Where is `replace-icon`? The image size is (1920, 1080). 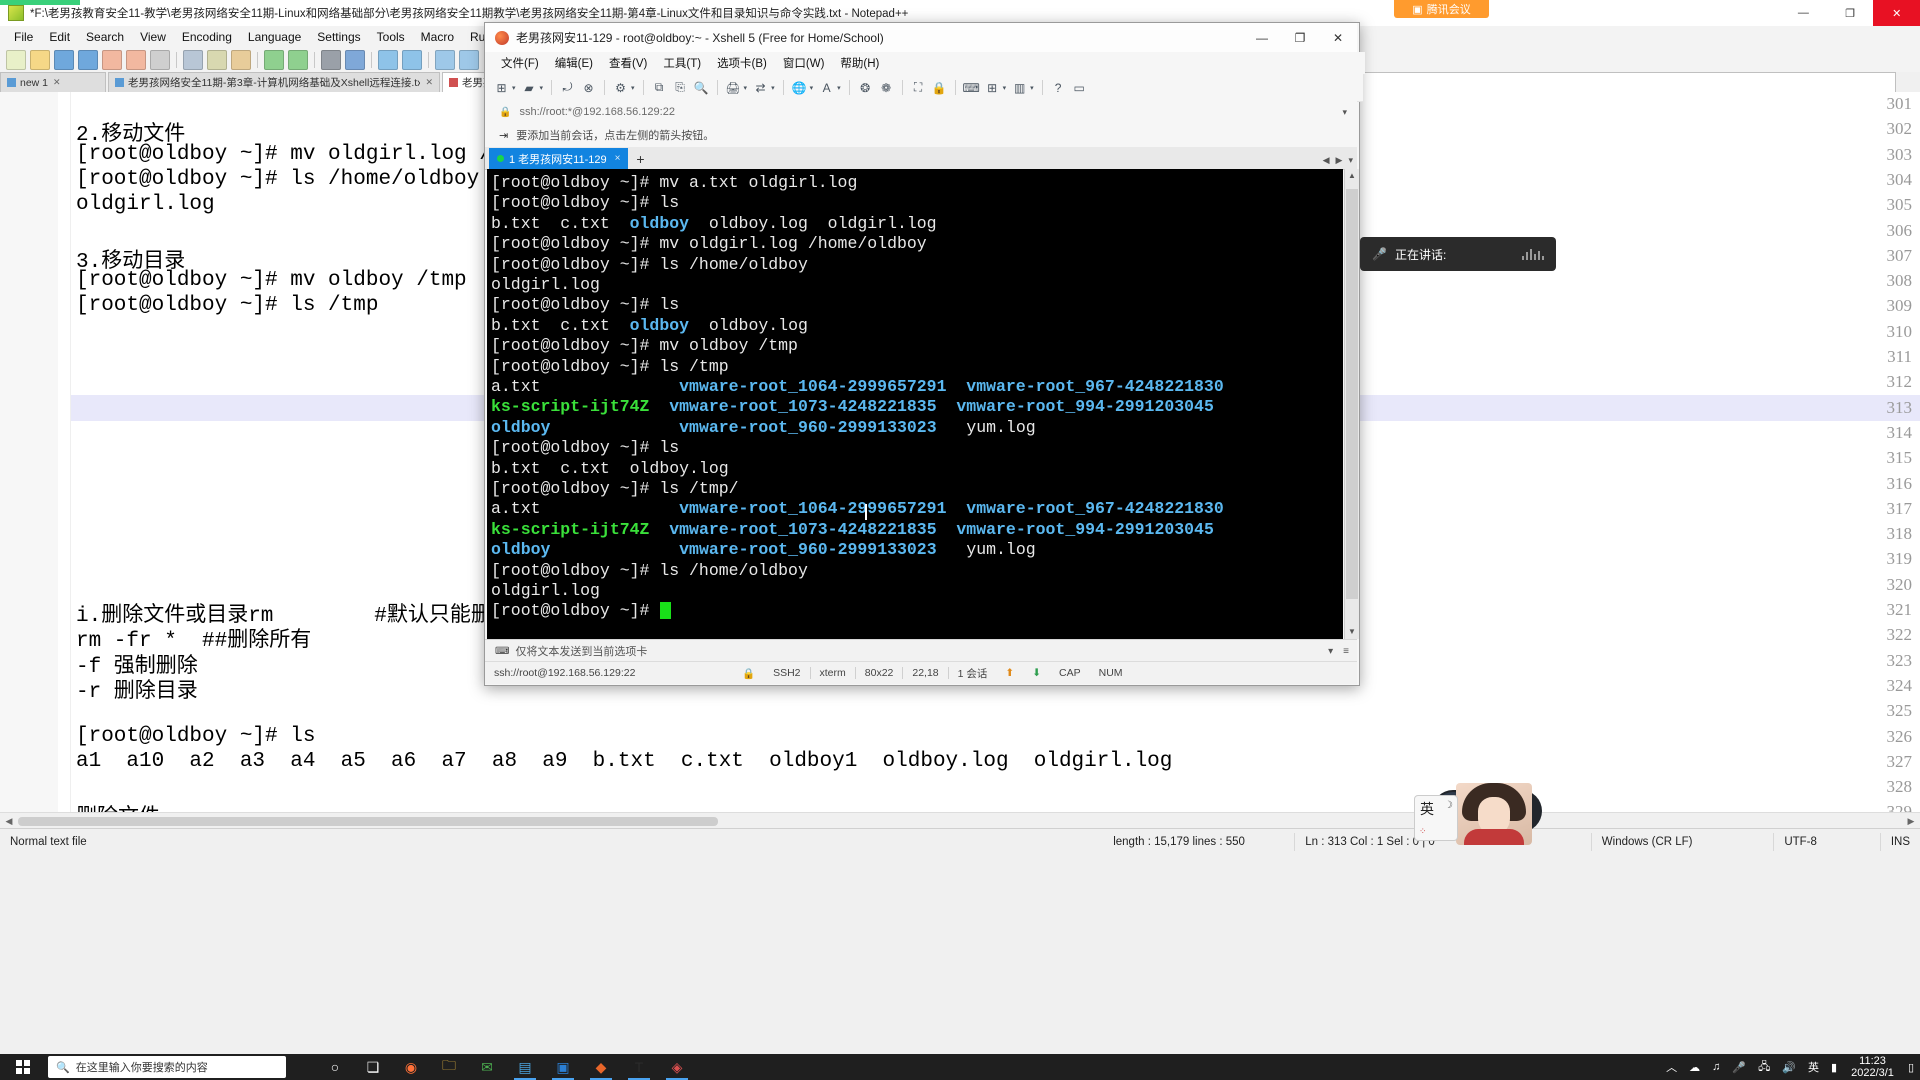 replace-icon is located at coordinates (355, 60).